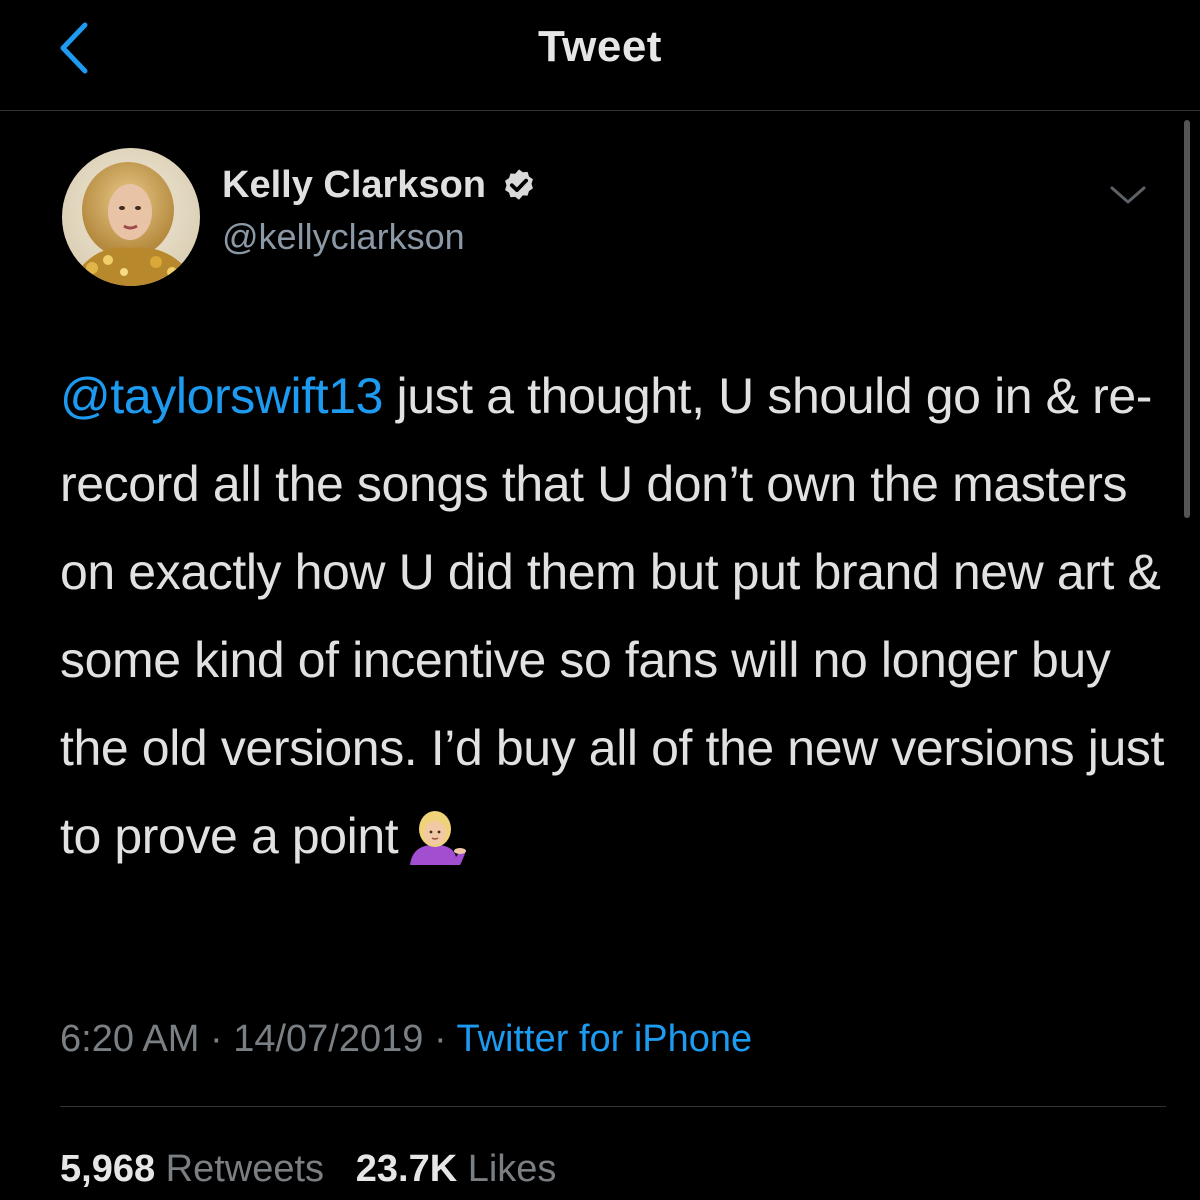  What do you see at coordinates (600, 46) in the screenshot?
I see `page-title: Tweet` at bounding box center [600, 46].